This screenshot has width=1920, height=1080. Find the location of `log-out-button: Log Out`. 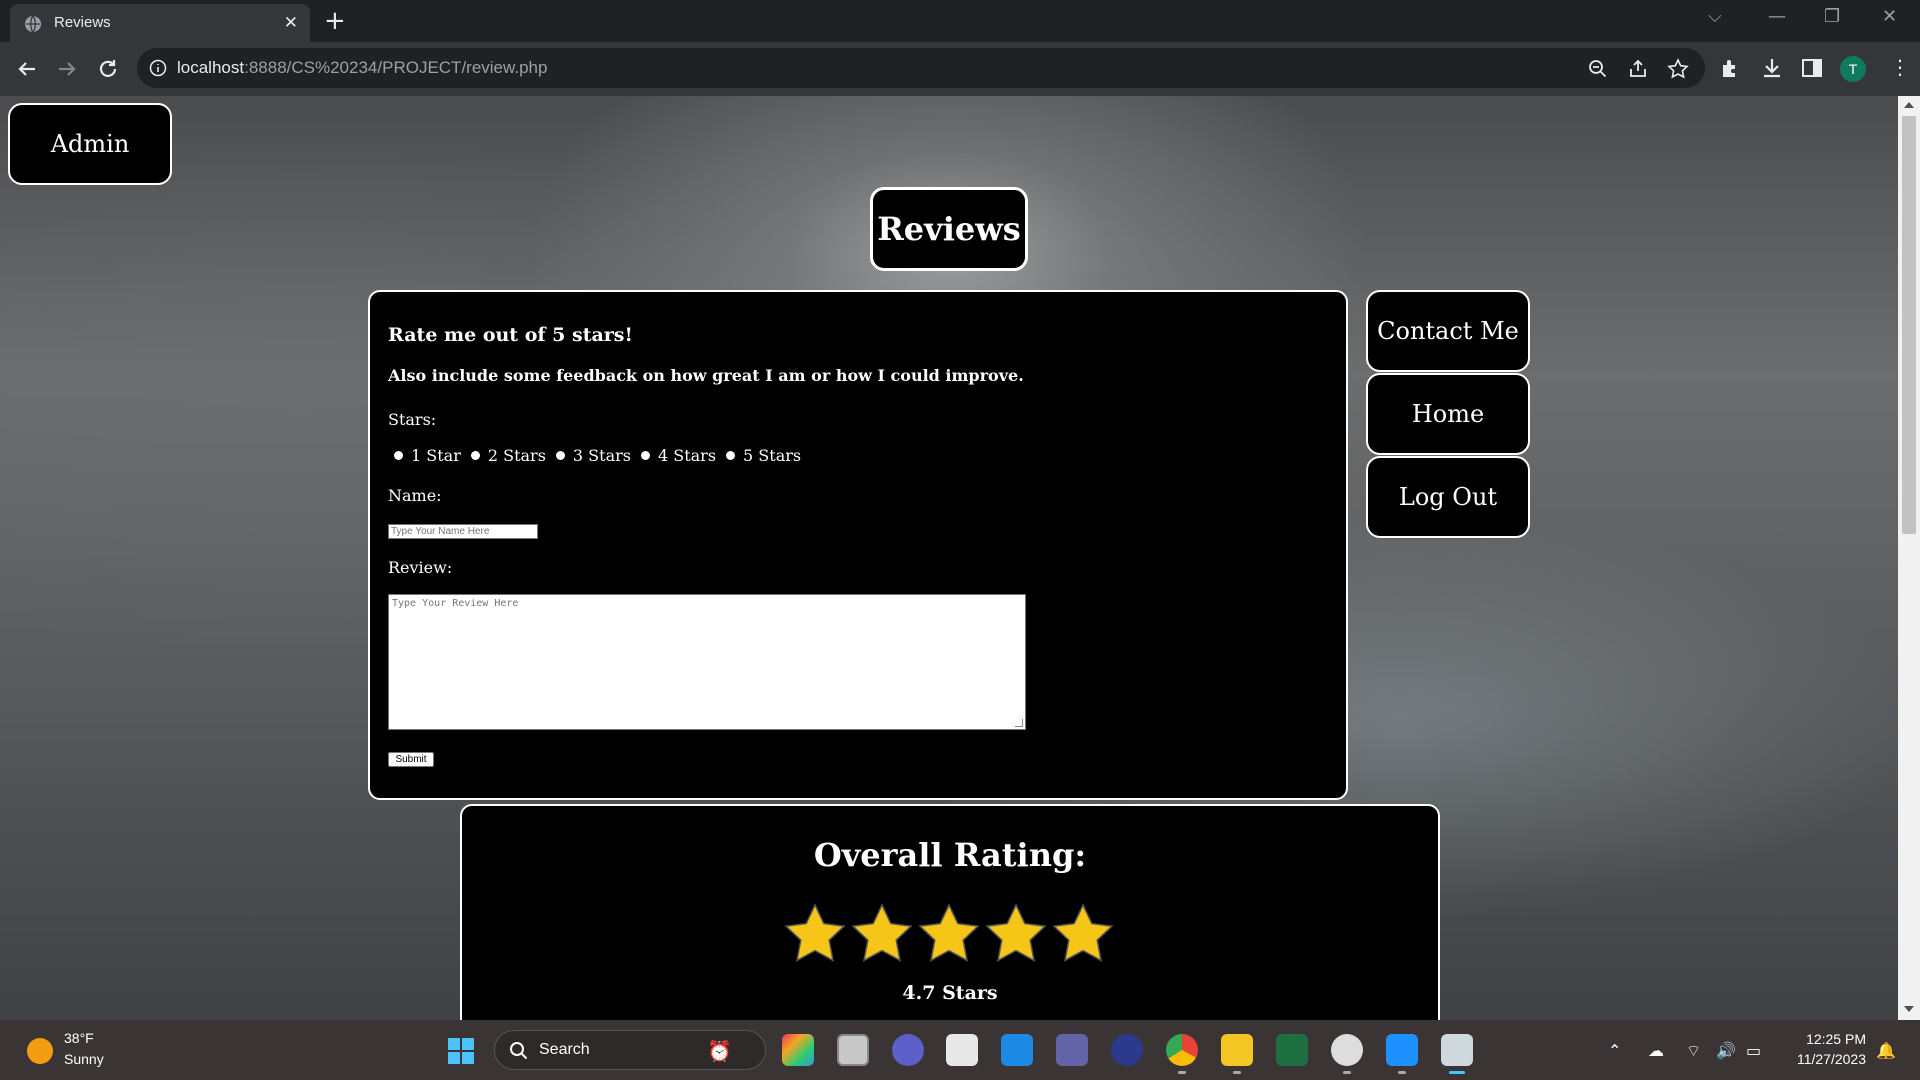

log-out-button: Log Out is located at coordinates (1448, 497).